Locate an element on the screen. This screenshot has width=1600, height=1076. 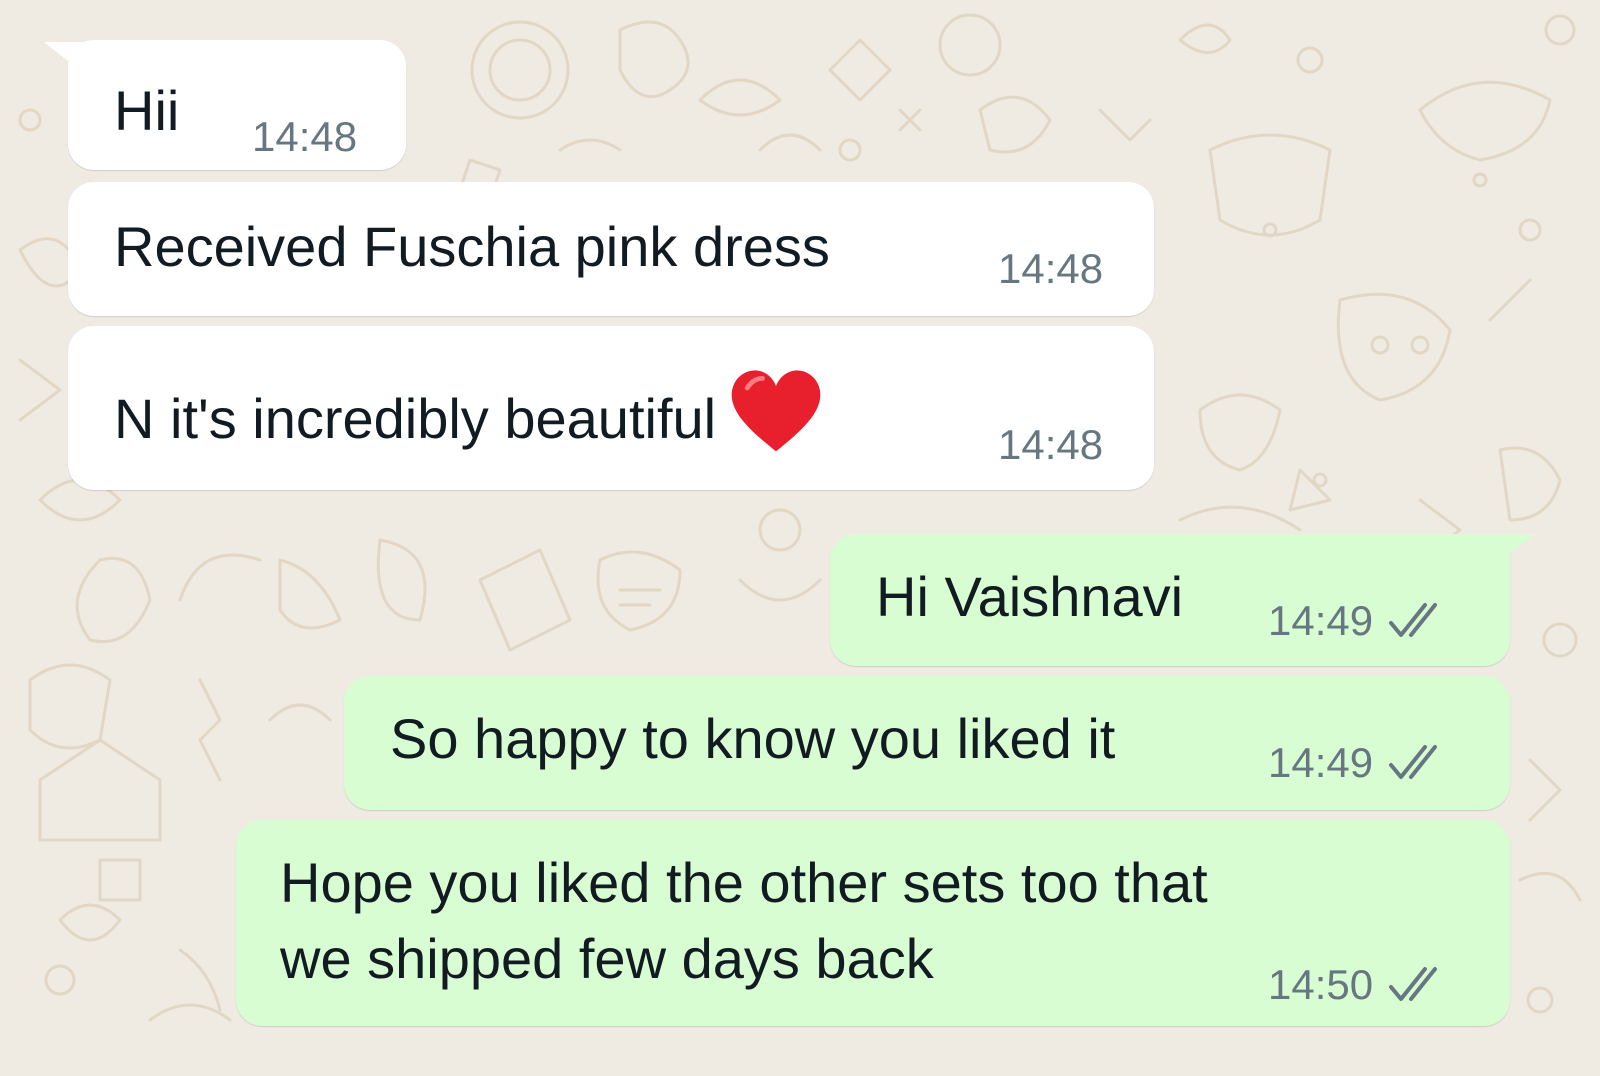
message-bubble-incoming: N it's incredibly beautiful 14:48 is located at coordinates (611, 408).